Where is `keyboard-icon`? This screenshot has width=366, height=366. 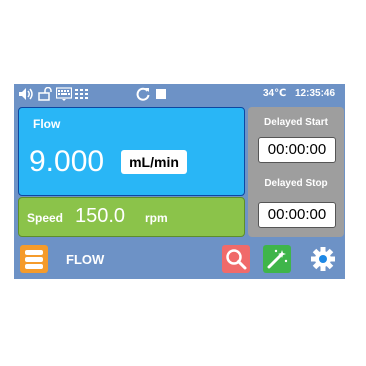
keyboard-icon is located at coordinates (64, 94).